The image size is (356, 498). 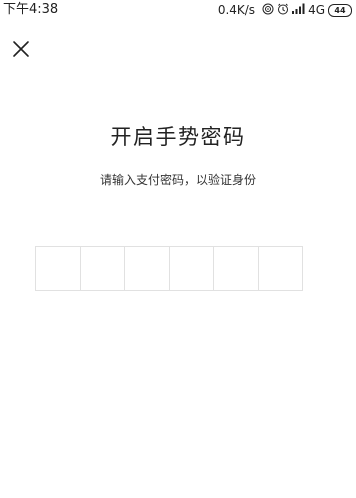 What do you see at coordinates (236, 10) in the screenshot?
I see `net-speed: 0.4K/s` at bounding box center [236, 10].